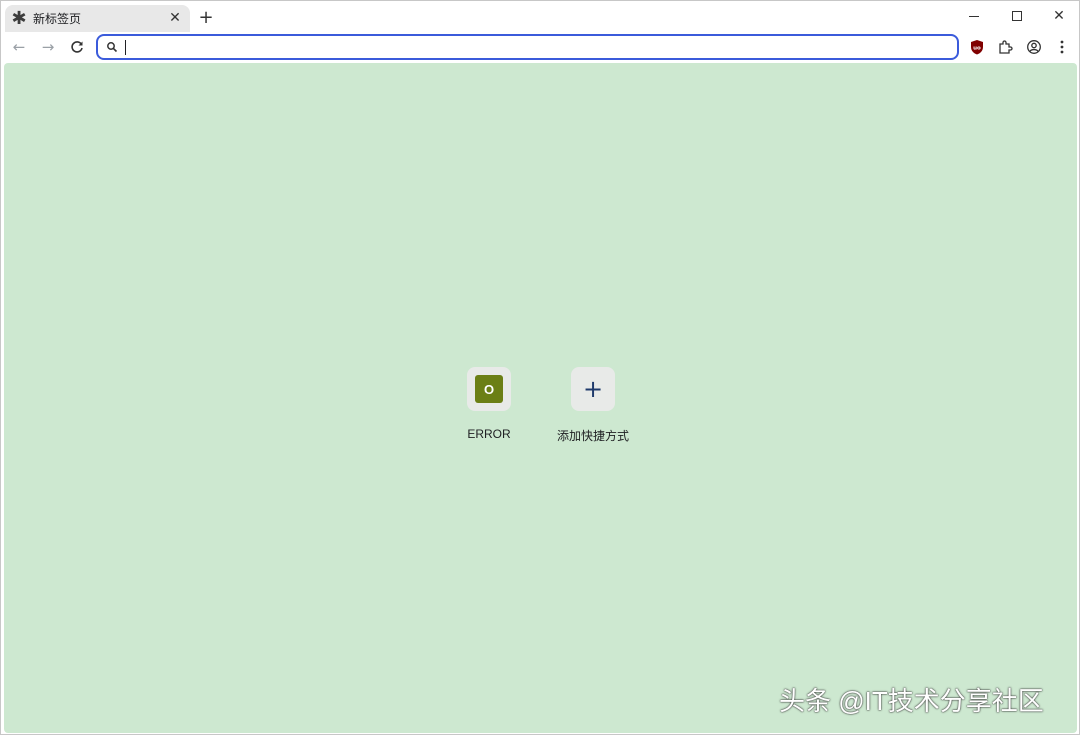 The image size is (1080, 735). What do you see at coordinates (175, 18) in the screenshot?
I see `tab-close-icon: ✕` at bounding box center [175, 18].